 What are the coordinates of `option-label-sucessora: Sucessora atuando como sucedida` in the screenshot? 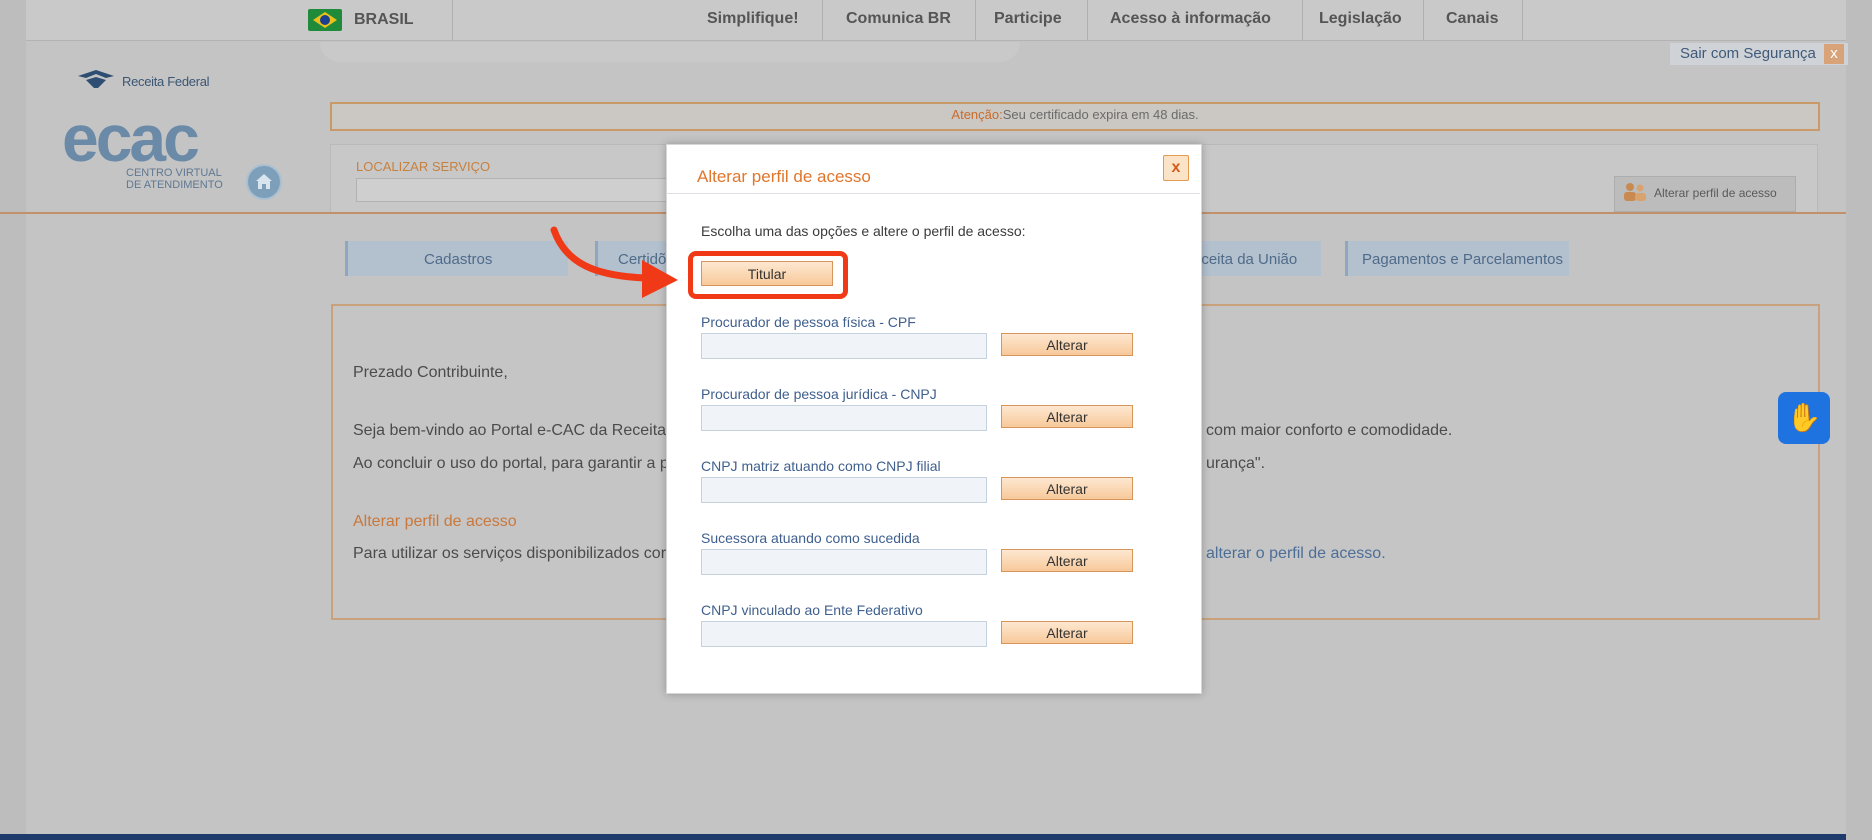 It's located at (810, 538).